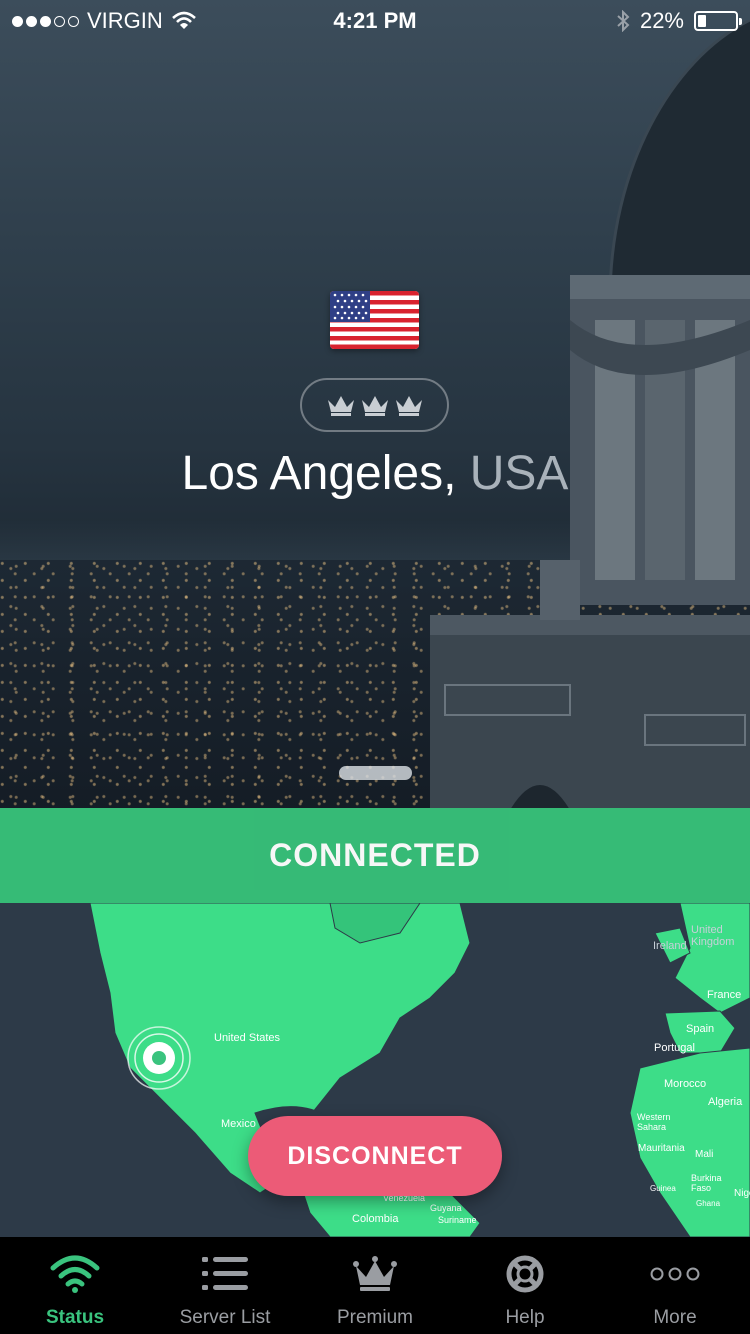 This screenshot has width=750, height=1334. I want to click on drag-handle, so click(375, 773).